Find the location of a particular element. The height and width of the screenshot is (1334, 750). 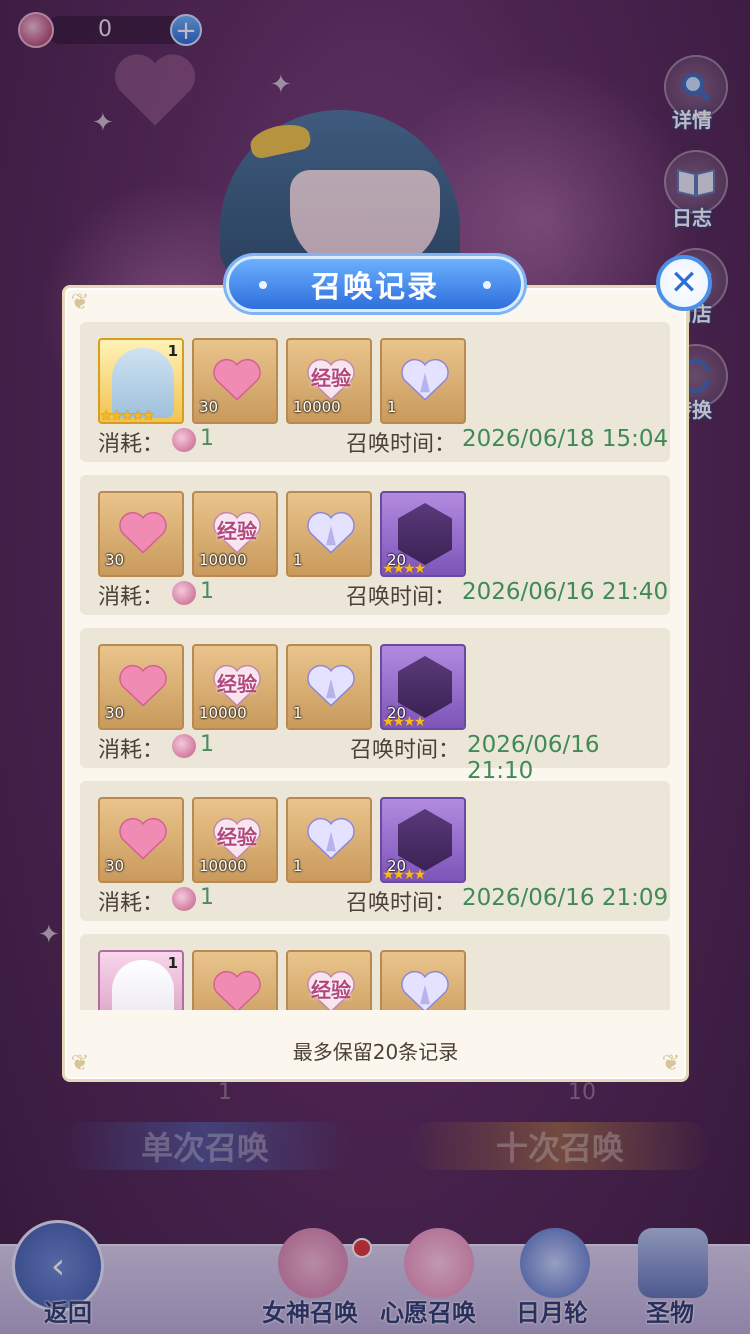

character-card-item: 1 is located at coordinates (141, 980).